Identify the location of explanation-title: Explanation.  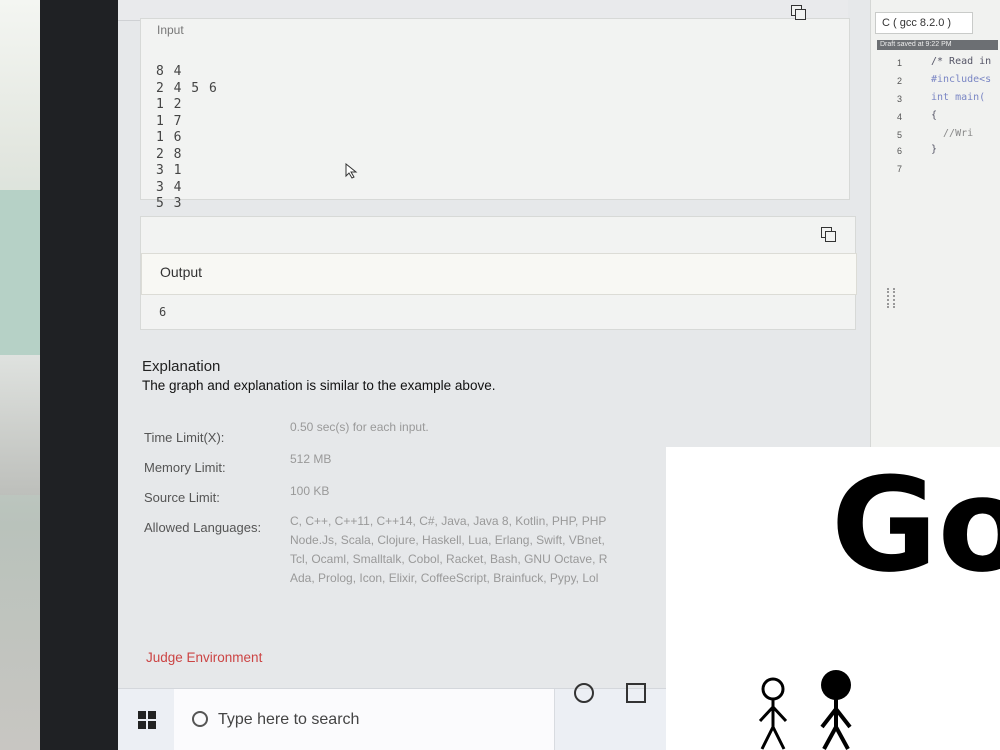
(181, 366).